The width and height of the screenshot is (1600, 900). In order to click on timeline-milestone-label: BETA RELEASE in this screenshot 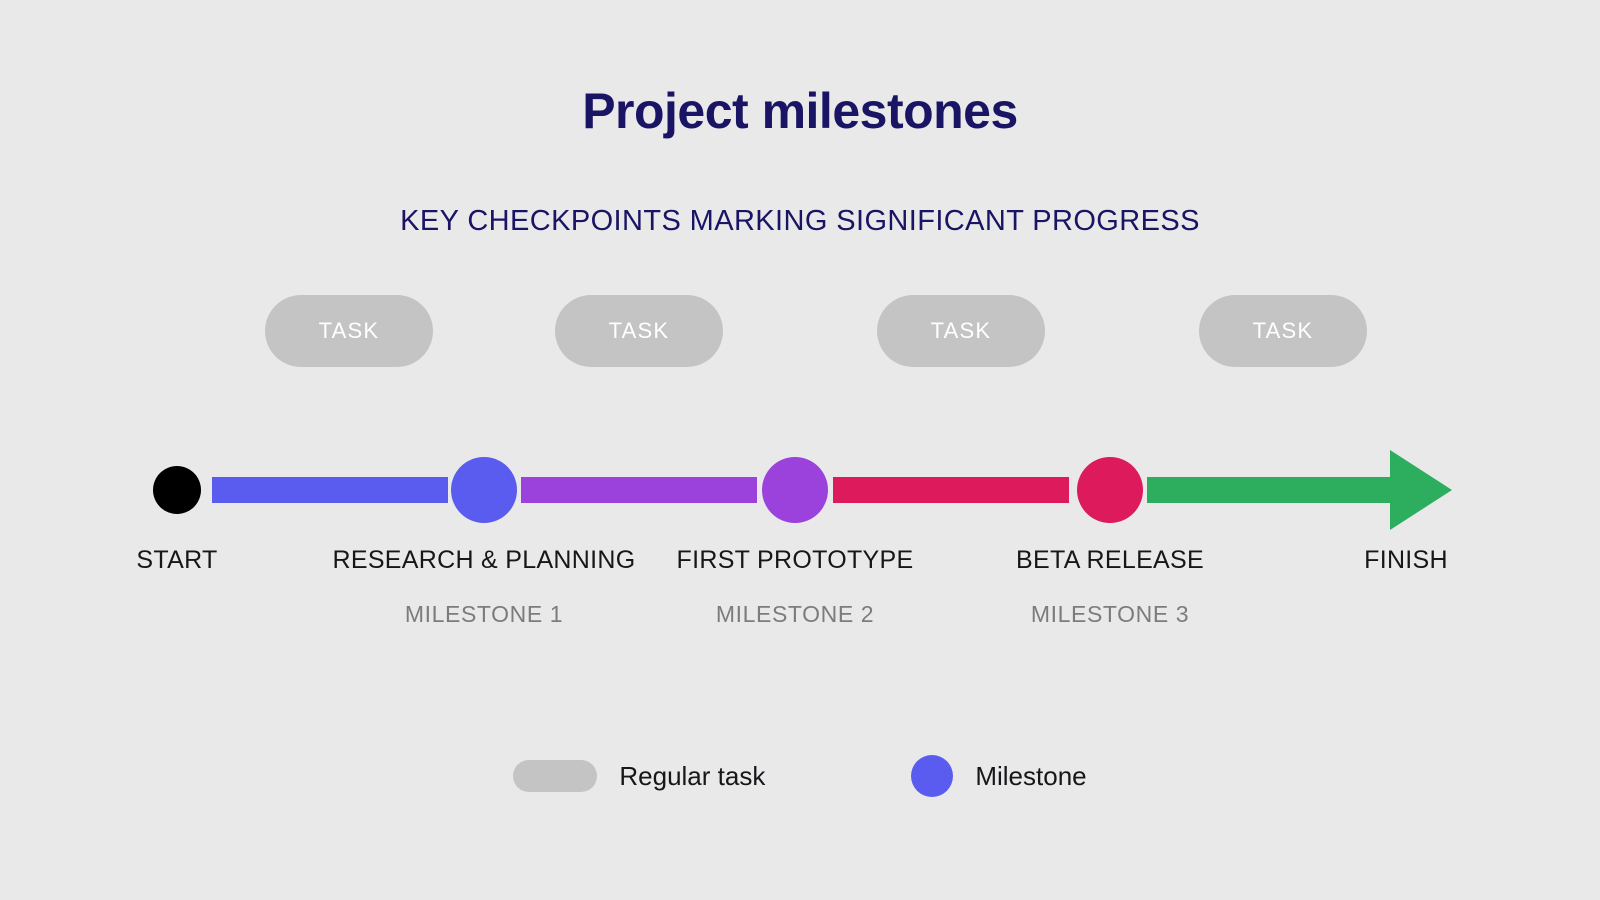, I will do `click(1110, 560)`.